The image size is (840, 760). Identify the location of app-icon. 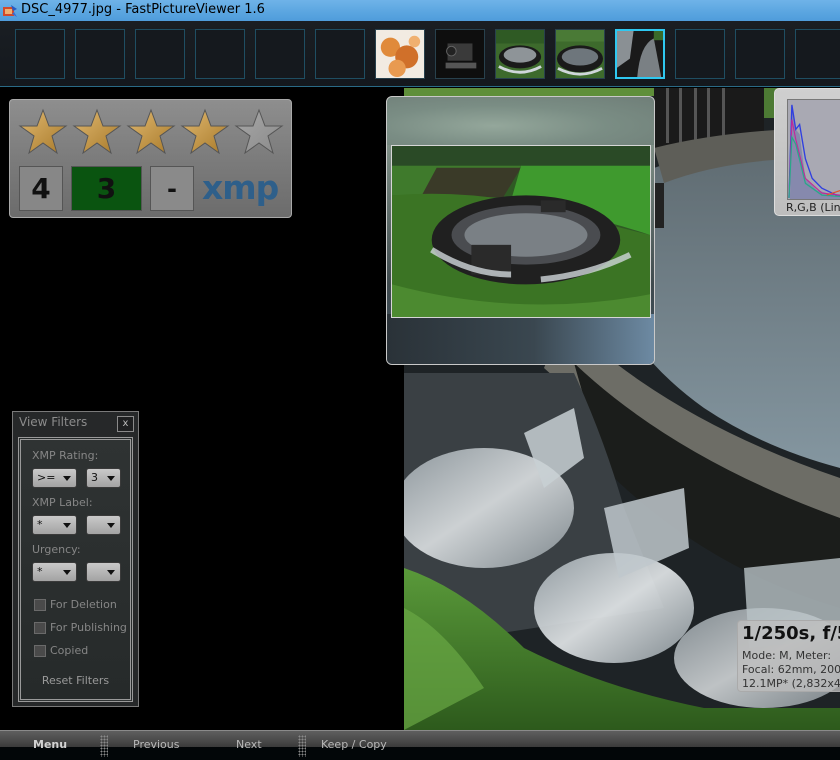
(10, 10).